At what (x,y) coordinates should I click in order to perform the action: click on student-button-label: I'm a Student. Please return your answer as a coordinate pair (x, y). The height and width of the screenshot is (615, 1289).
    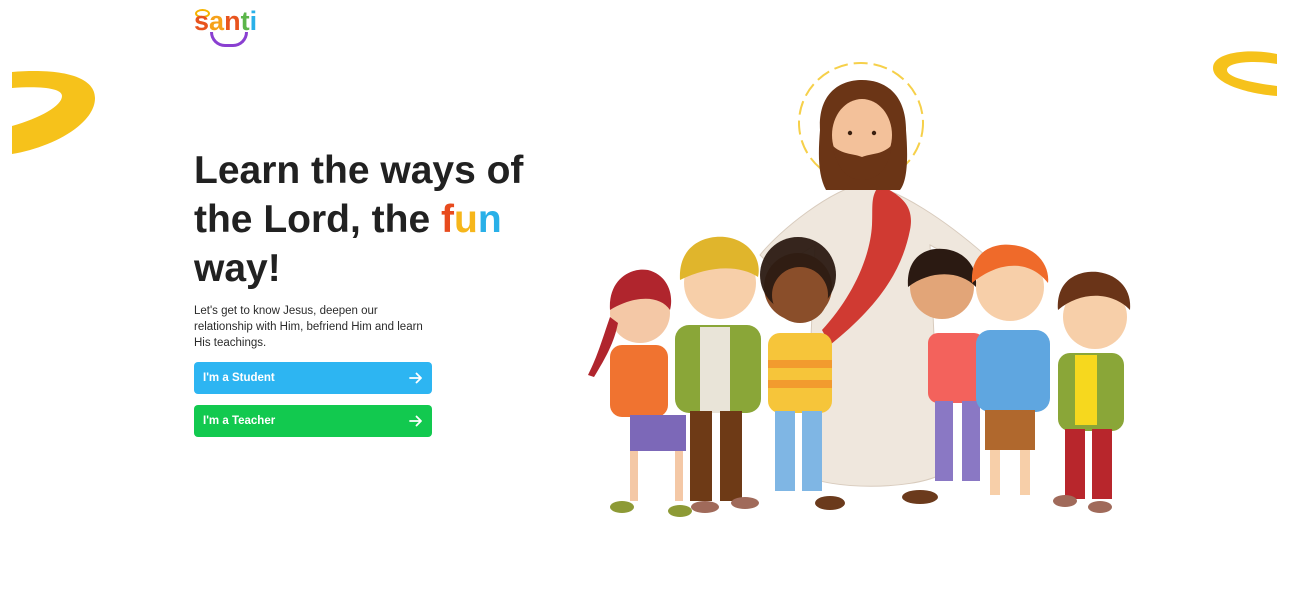
    Looking at the image, I should click on (239, 378).